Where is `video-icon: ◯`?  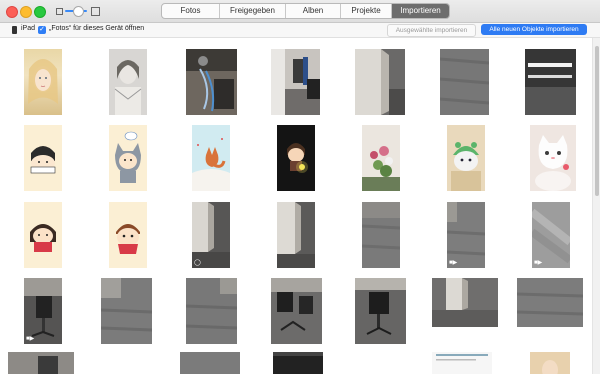 video-icon: ◯ is located at coordinates (197, 263).